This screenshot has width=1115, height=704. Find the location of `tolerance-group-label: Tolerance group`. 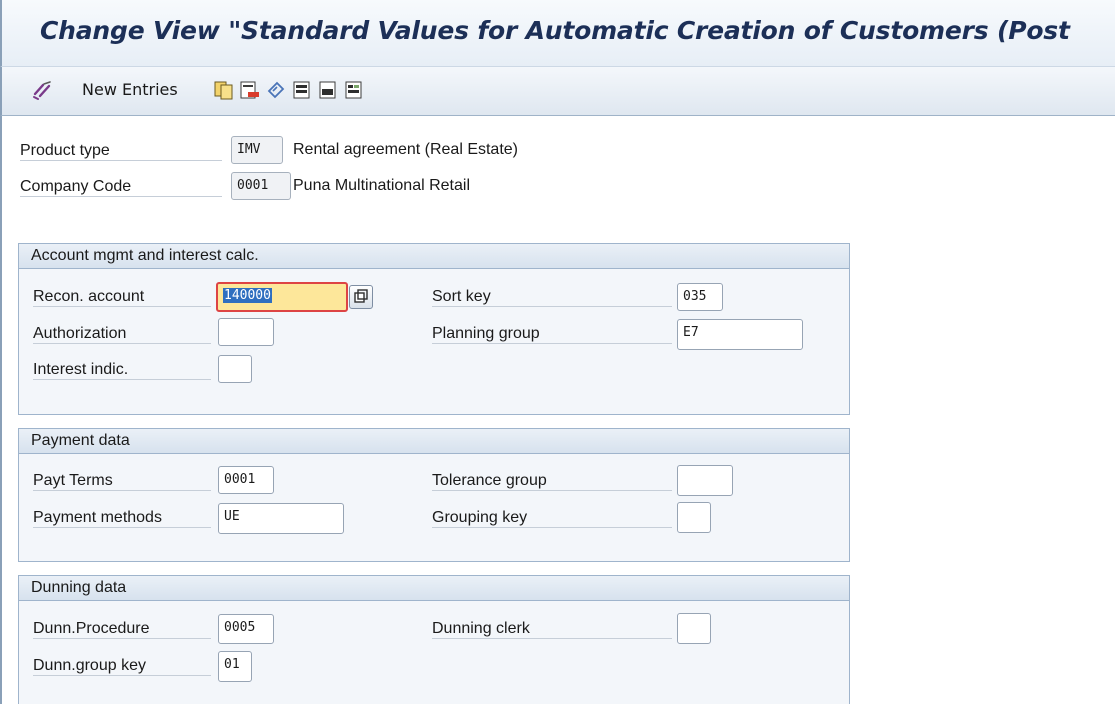

tolerance-group-label: Tolerance group is located at coordinates (552, 481).